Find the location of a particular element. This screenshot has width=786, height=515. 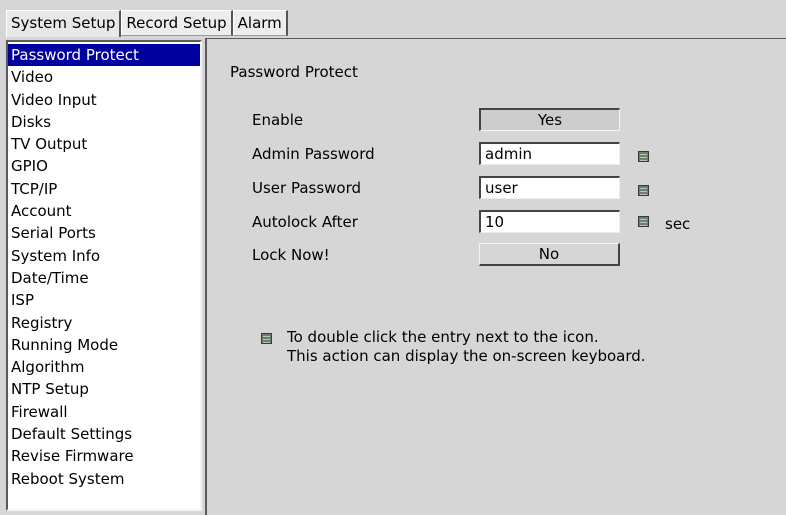

sidebar-item-firewall: Firewall is located at coordinates (104, 412).